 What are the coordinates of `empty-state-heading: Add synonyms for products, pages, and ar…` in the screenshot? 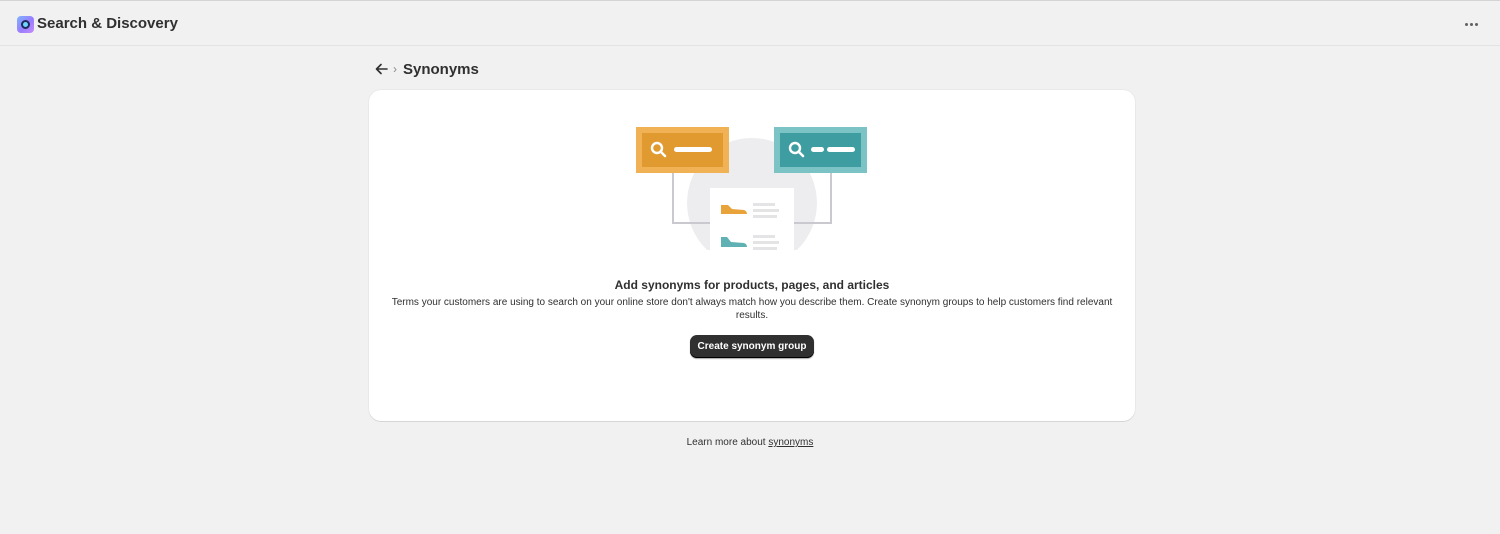 It's located at (752, 285).